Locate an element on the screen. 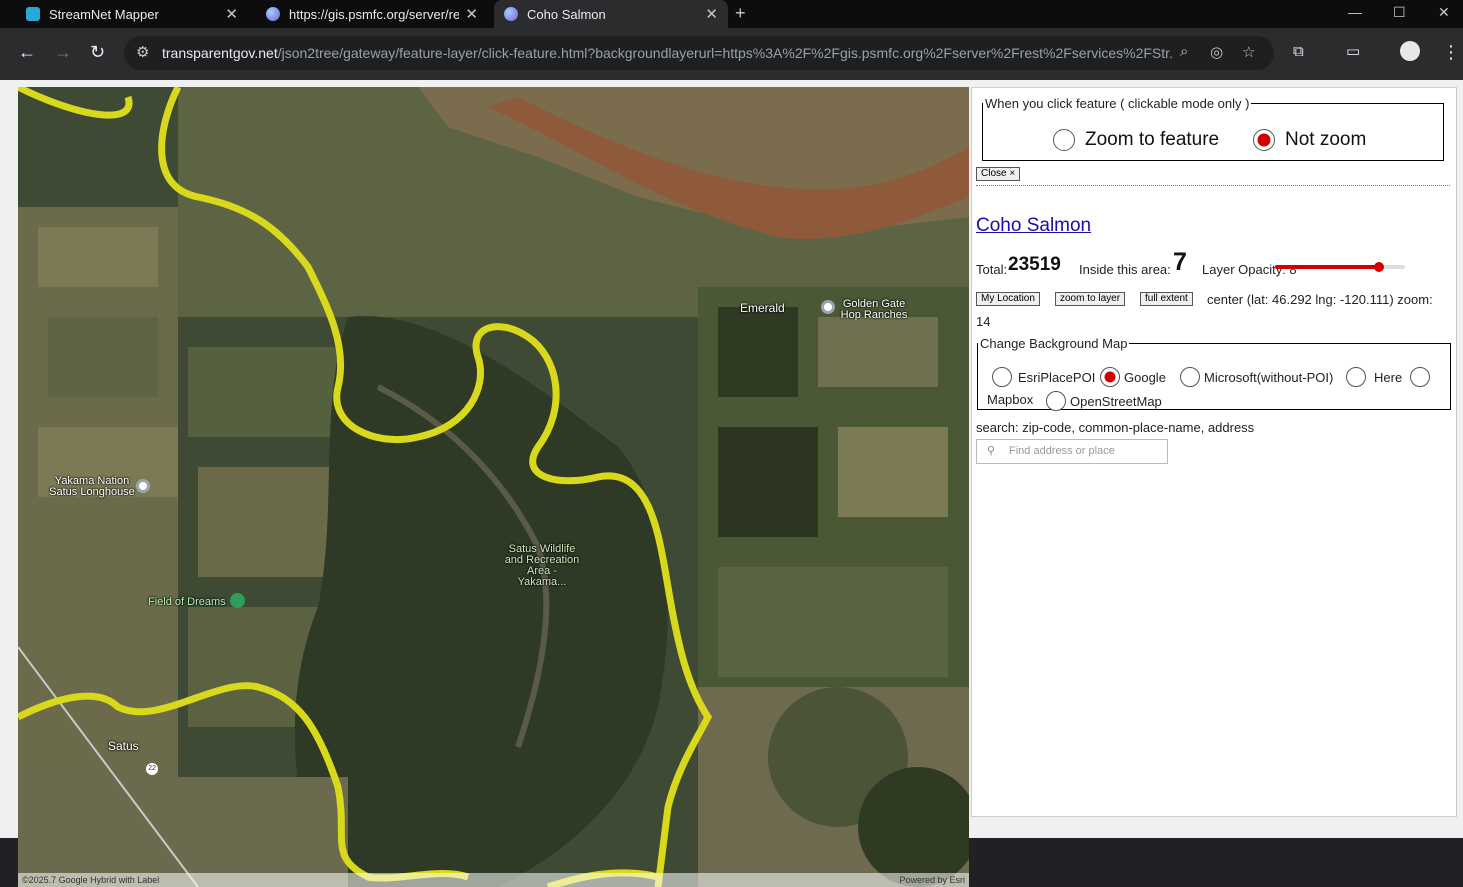 This screenshot has height=887, width=1463. minimize-icon: — is located at coordinates (1355, 12).